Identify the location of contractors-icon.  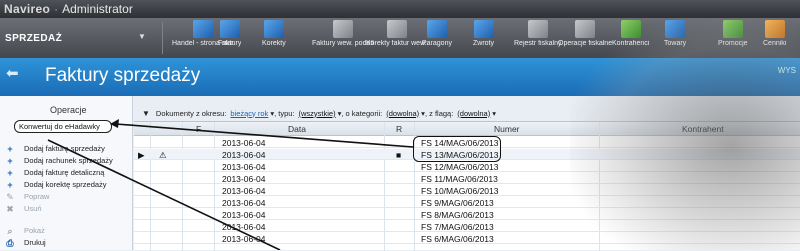
(630, 29).